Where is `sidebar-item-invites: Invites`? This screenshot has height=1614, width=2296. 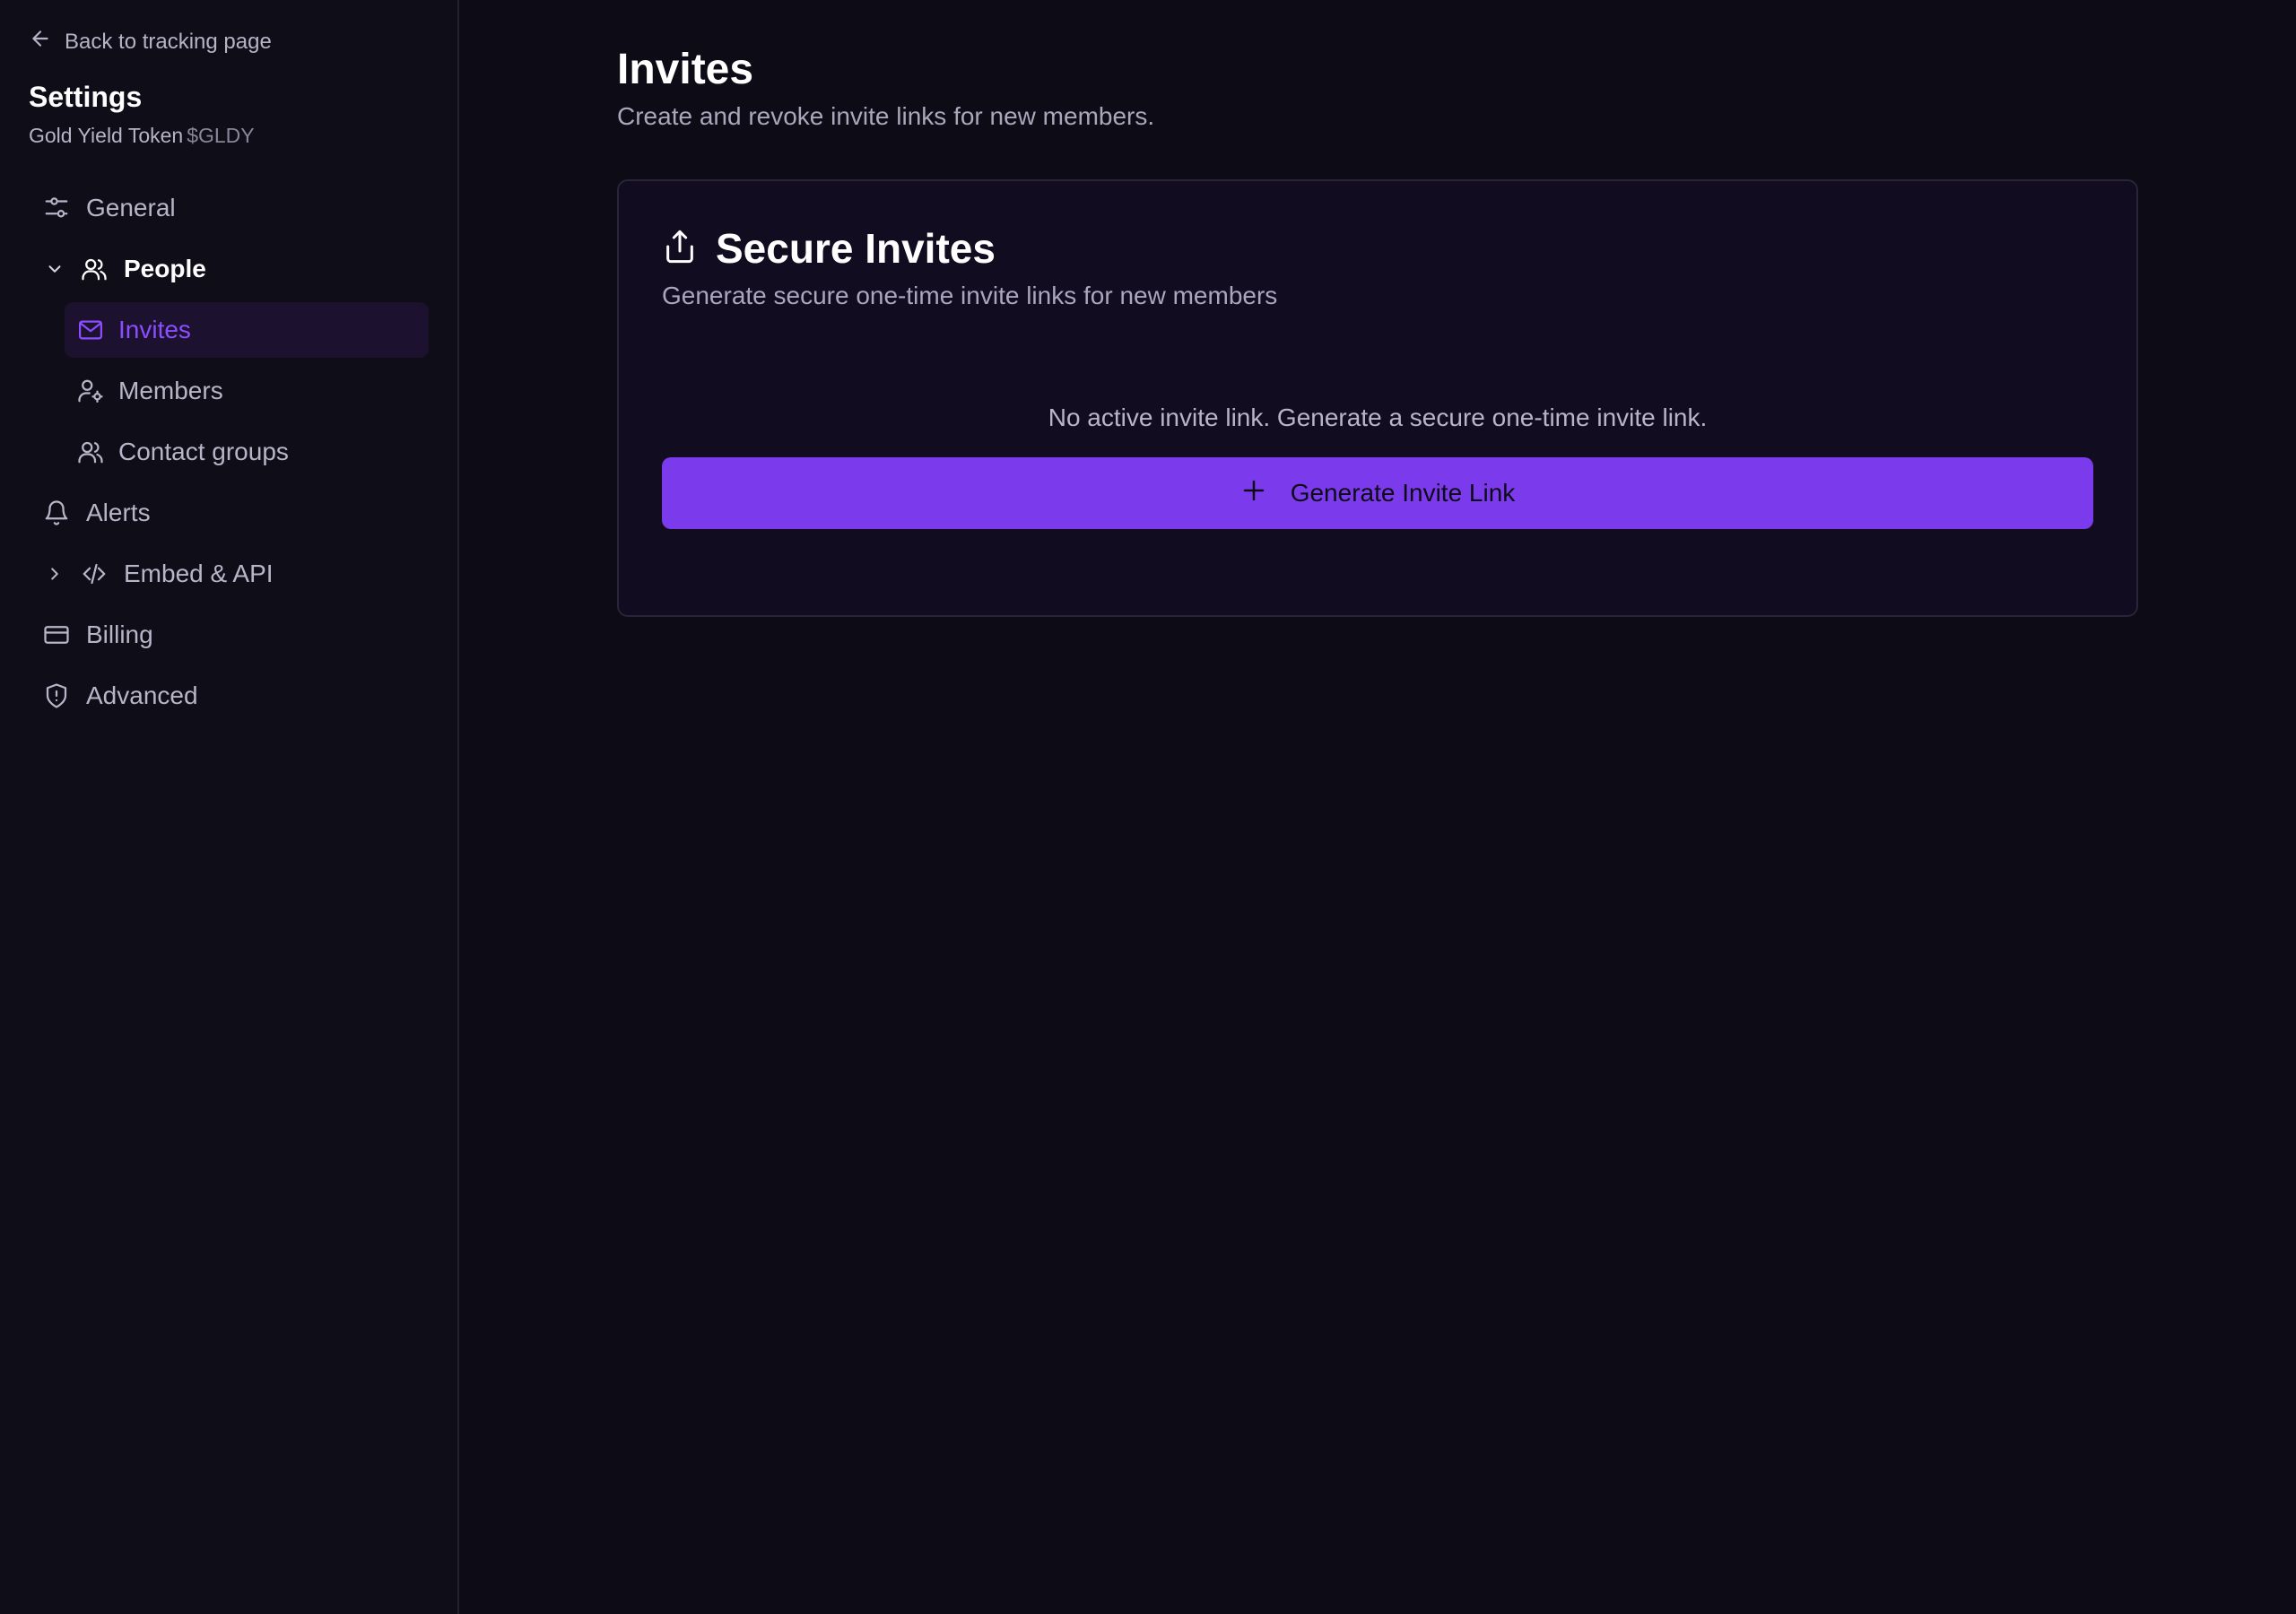
sidebar-item-invites: Invites is located at coordinates (247, 330).